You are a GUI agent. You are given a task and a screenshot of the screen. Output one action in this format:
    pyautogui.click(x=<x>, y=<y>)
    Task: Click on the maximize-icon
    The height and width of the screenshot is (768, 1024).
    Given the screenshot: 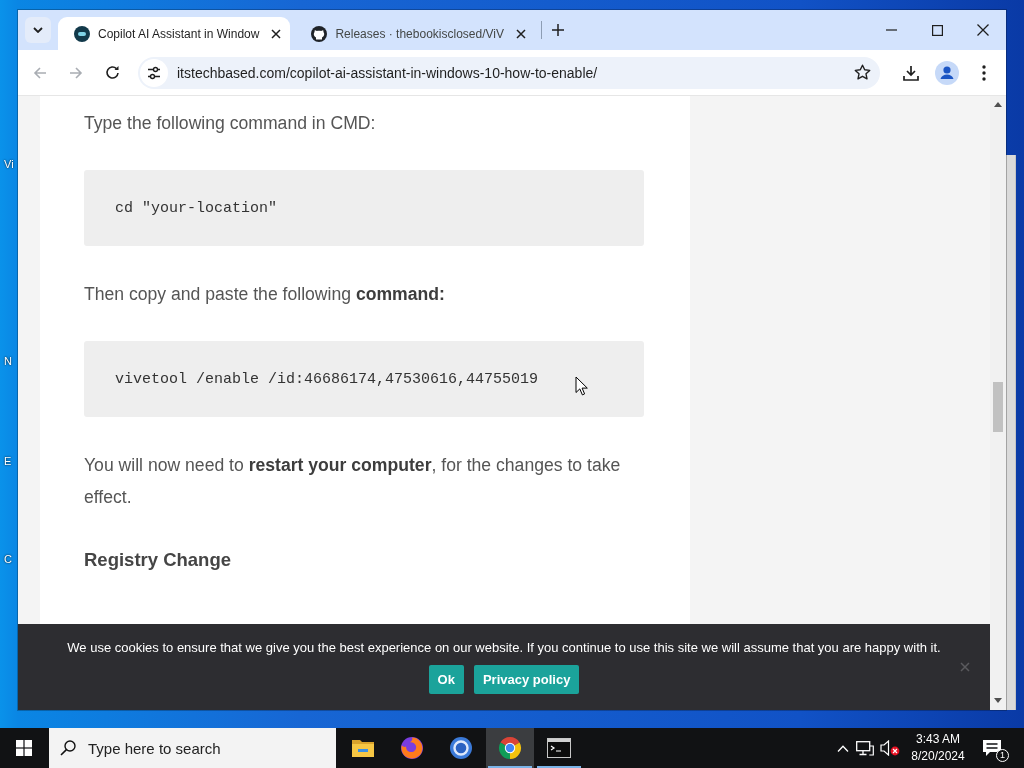 What is the action you would take?
    pyautogui.click(x=937, y=30)
    